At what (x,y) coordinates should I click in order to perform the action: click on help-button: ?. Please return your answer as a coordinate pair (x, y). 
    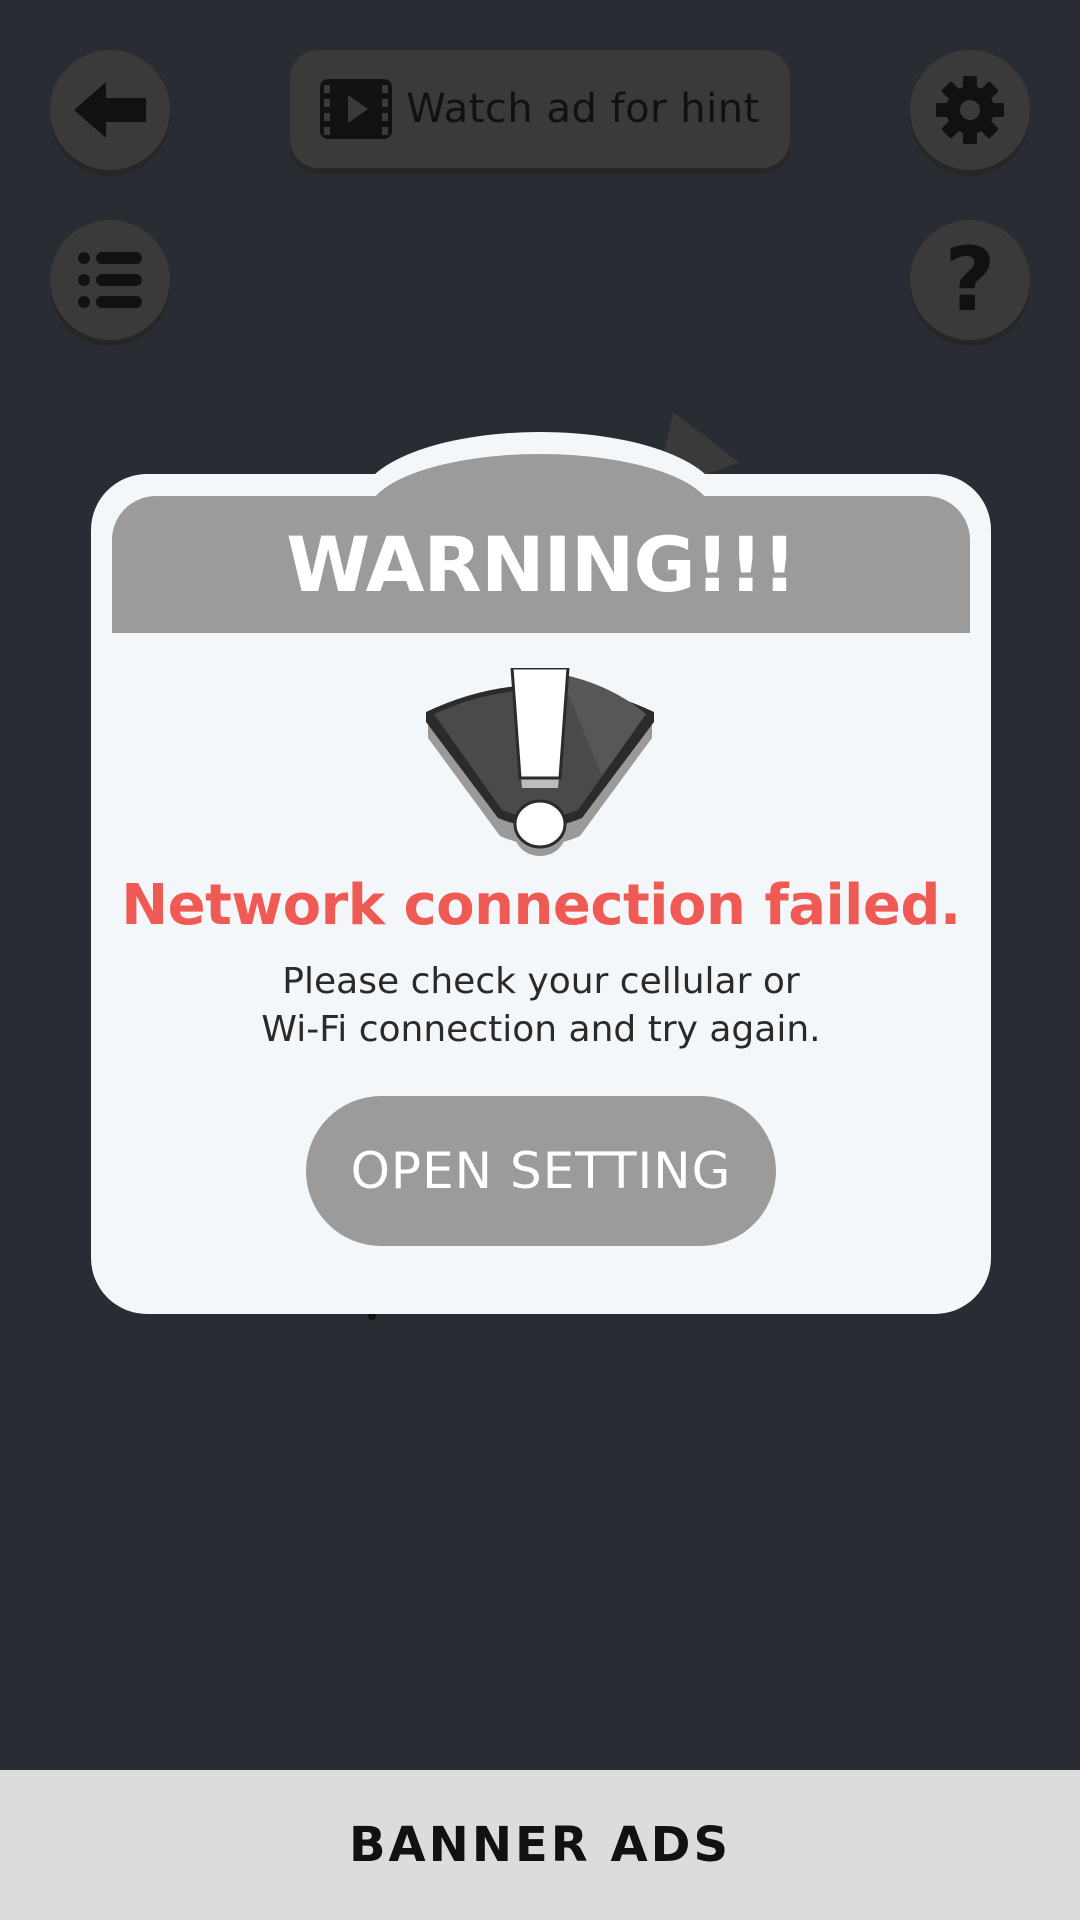
    Looking at the image, I should click on (970, 280).